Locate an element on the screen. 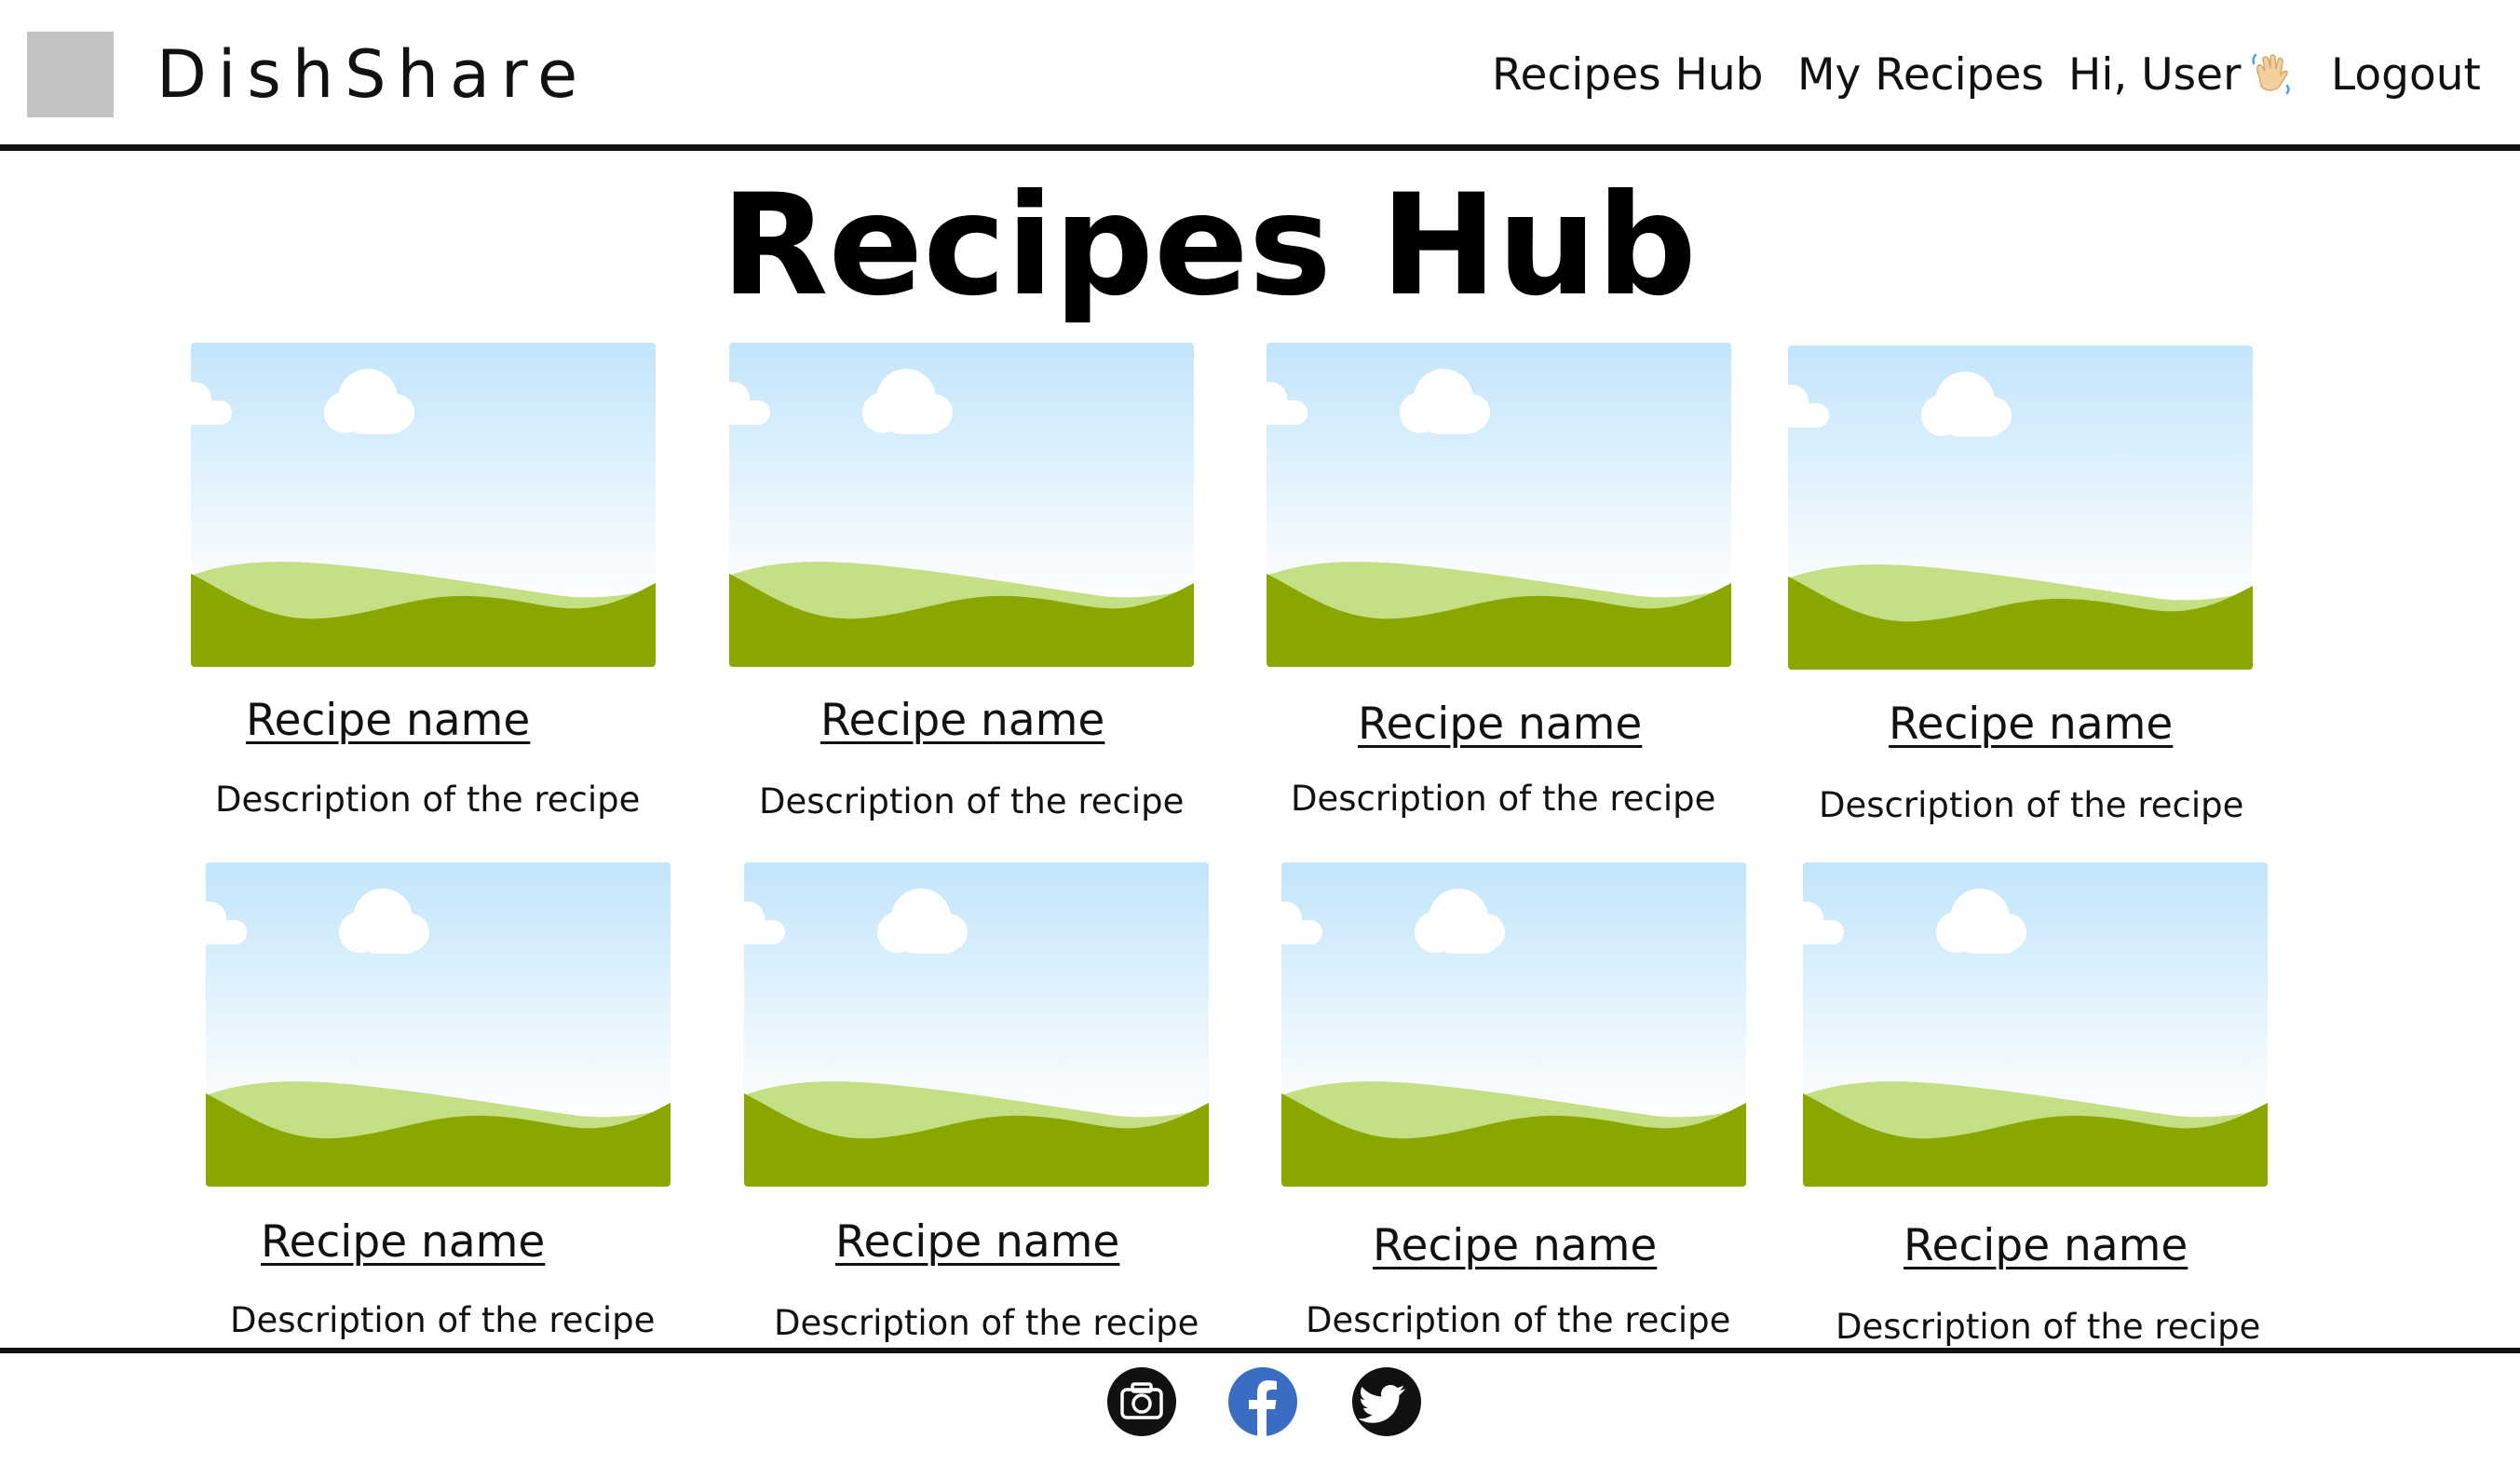  logout-link: Logout is located at coordinates (2406, 75).